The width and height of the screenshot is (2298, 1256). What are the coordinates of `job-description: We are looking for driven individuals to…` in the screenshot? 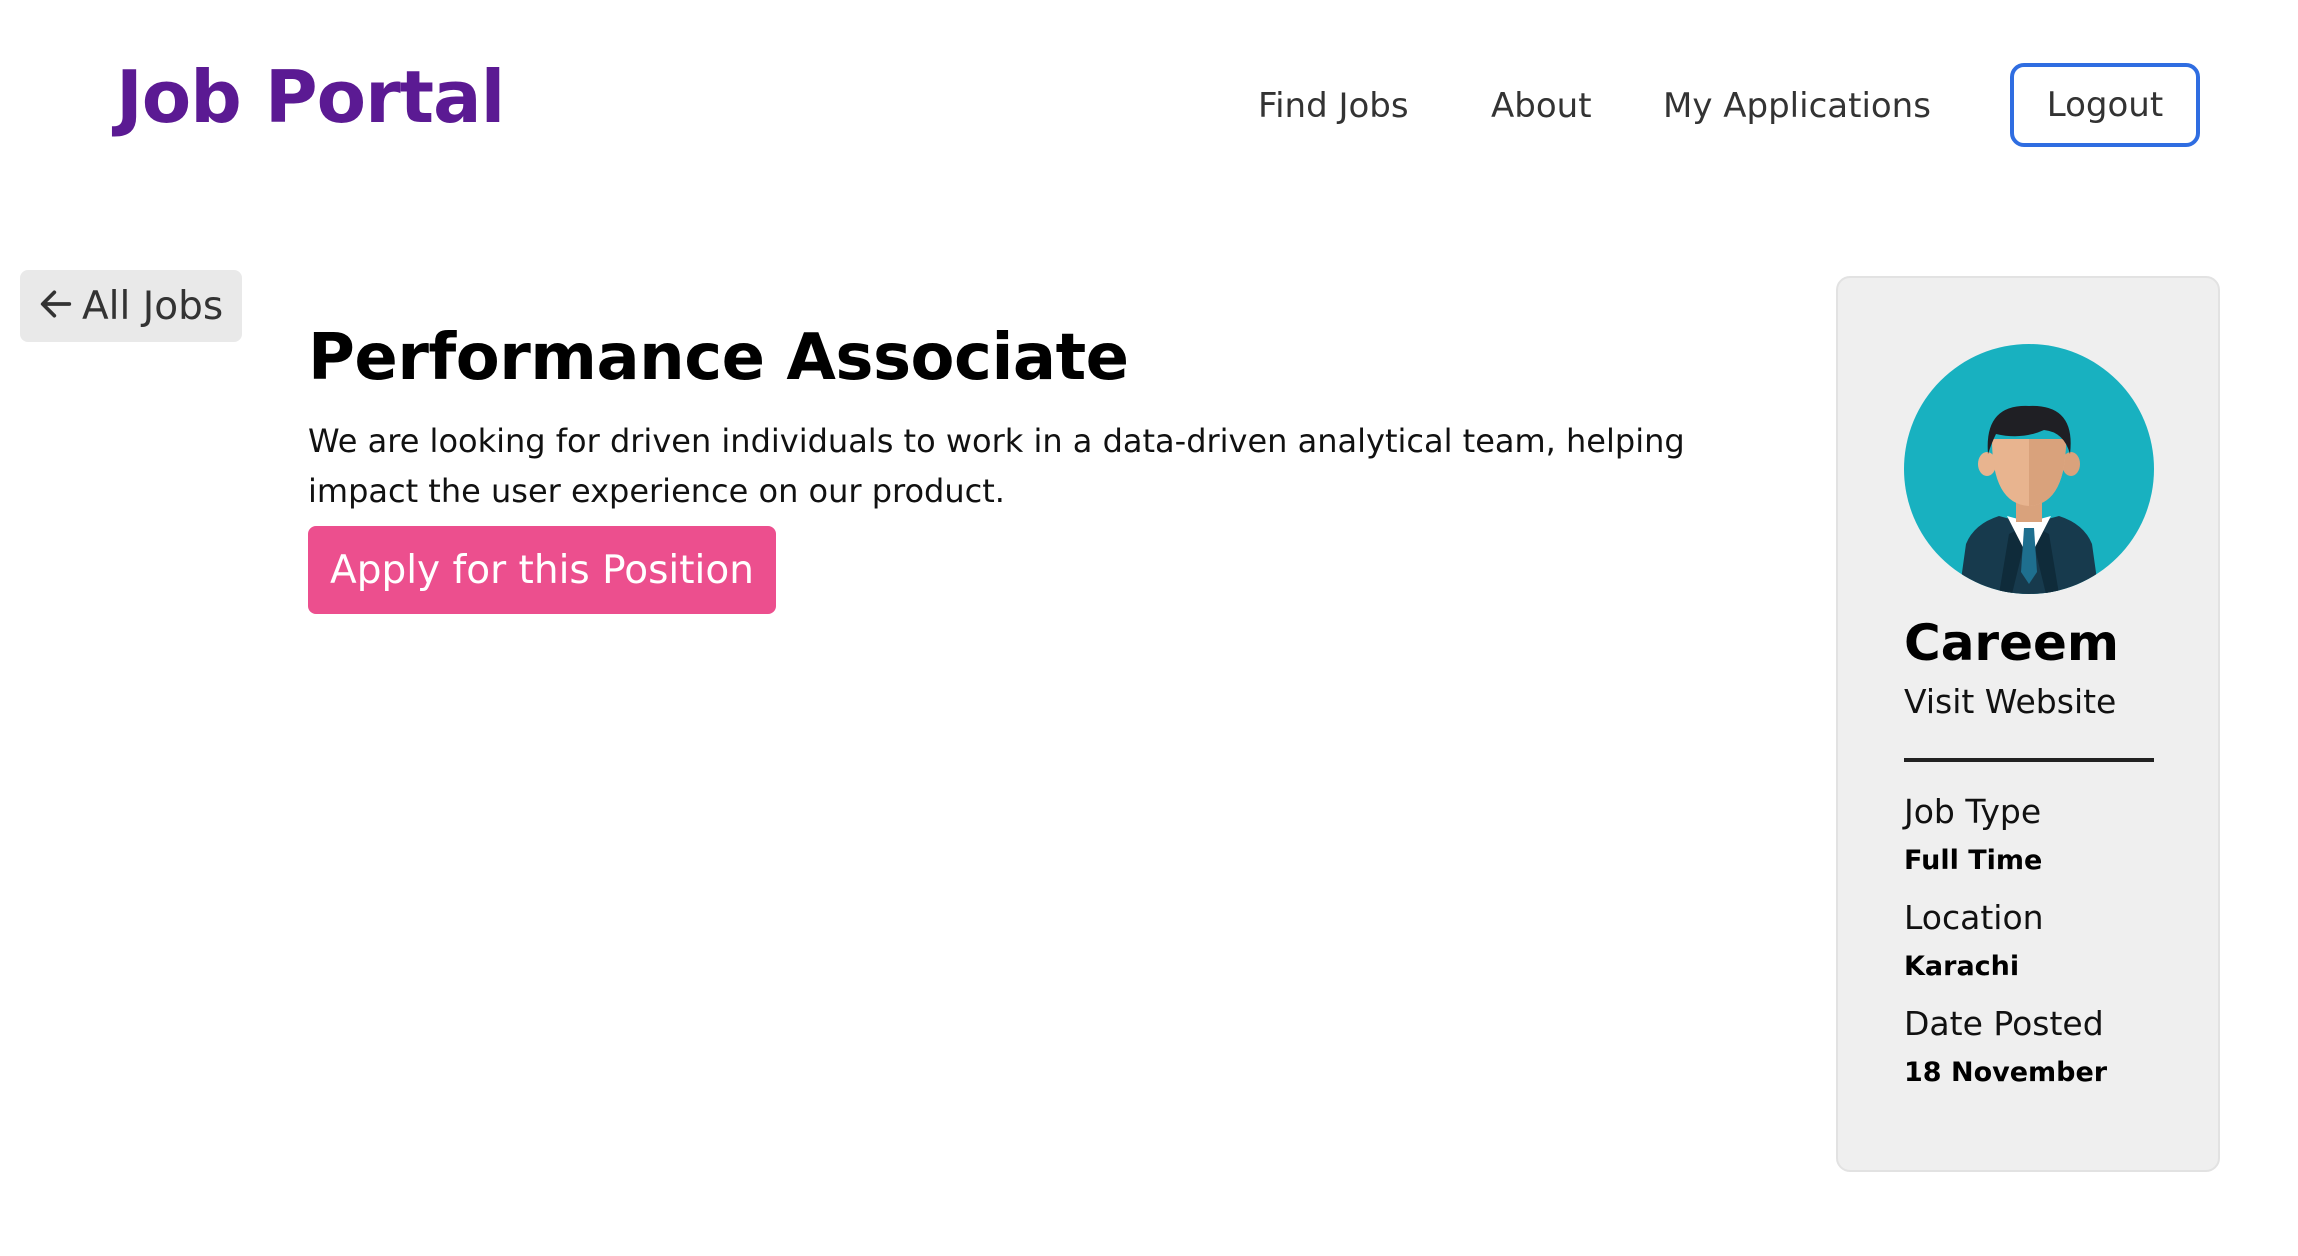 It's located at (996, 466).